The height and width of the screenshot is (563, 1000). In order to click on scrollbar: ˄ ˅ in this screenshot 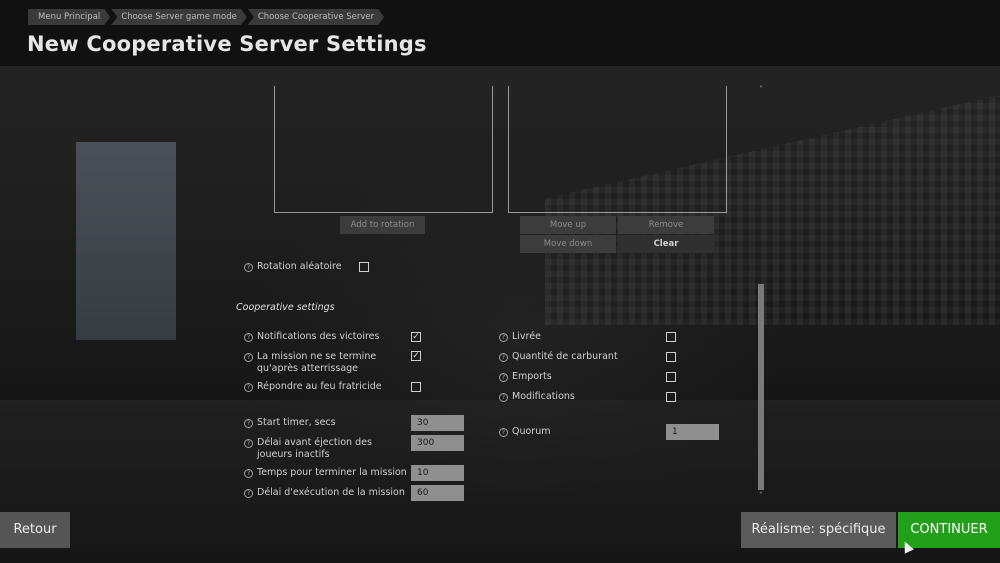, I will do `click(761, 293)`.